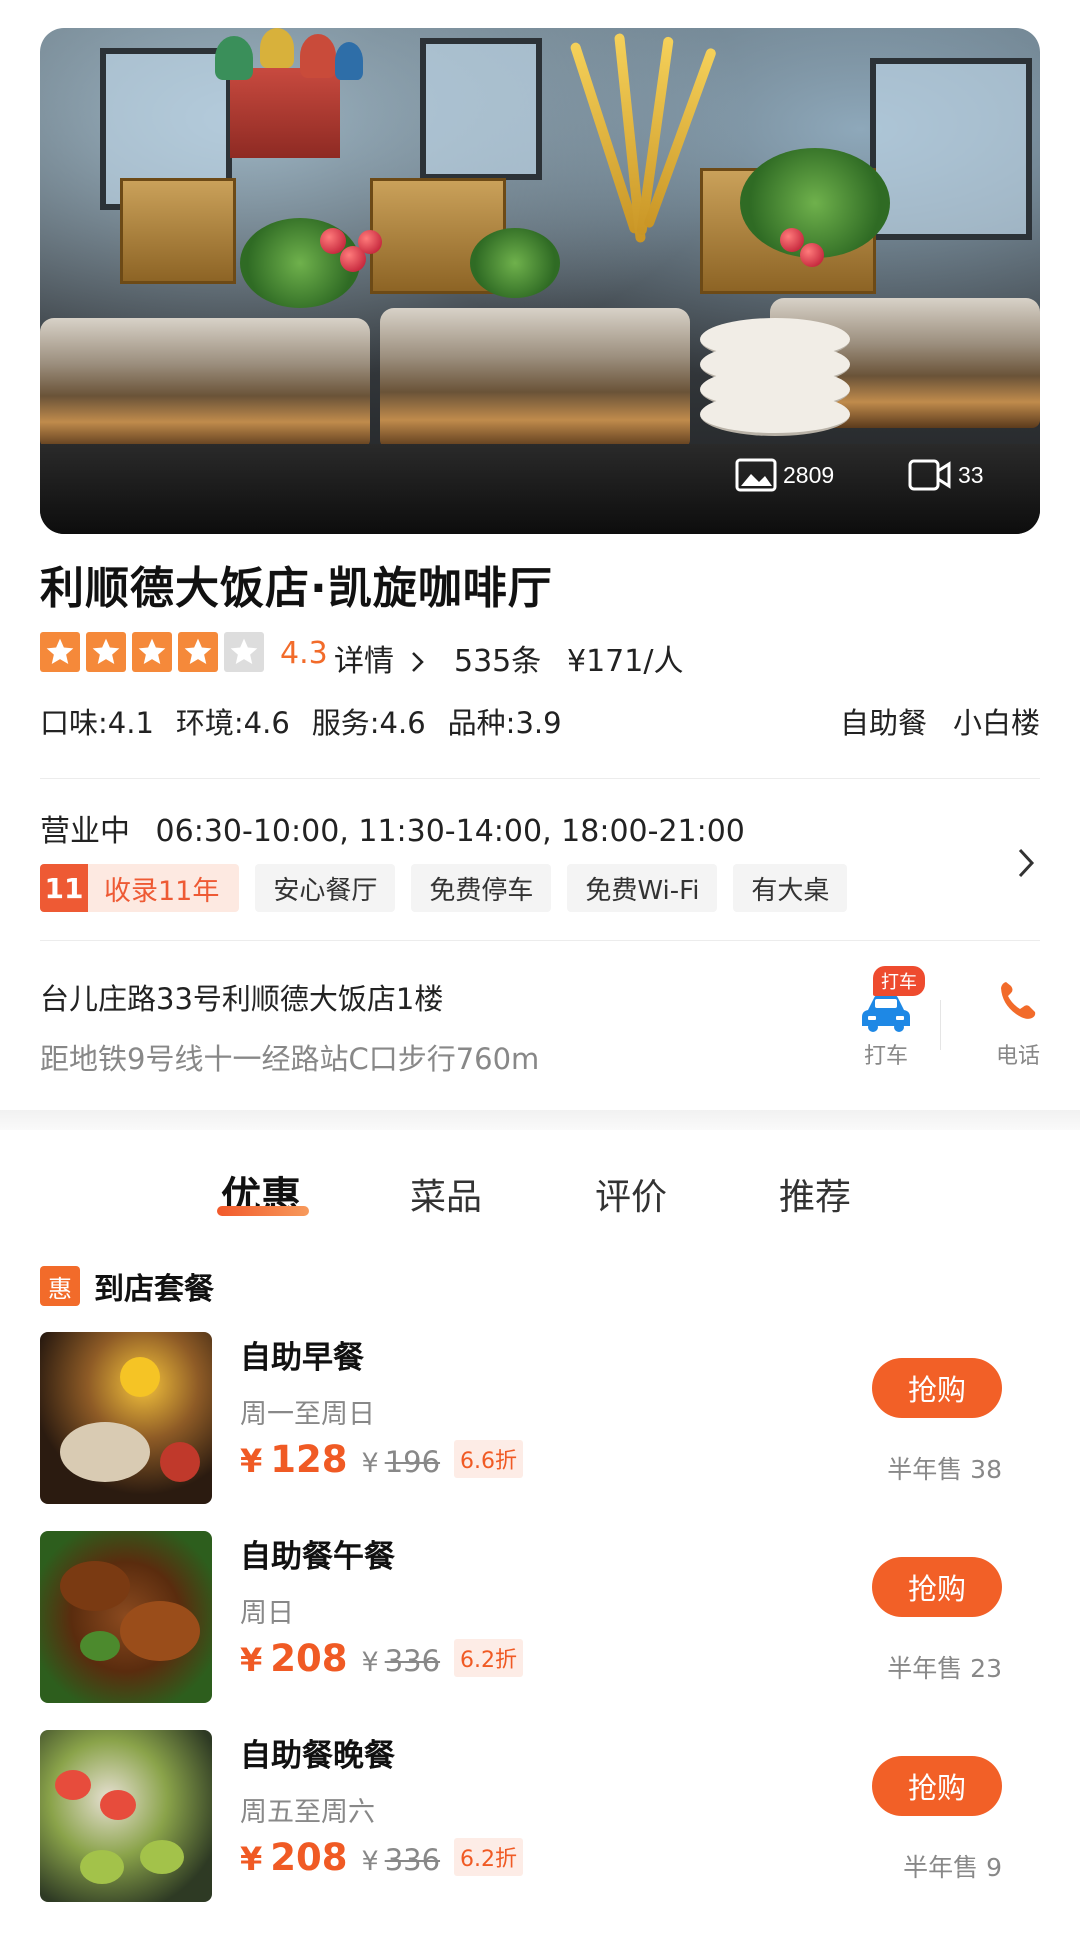  I want to click on original-price: 196, so click(412, 1462).